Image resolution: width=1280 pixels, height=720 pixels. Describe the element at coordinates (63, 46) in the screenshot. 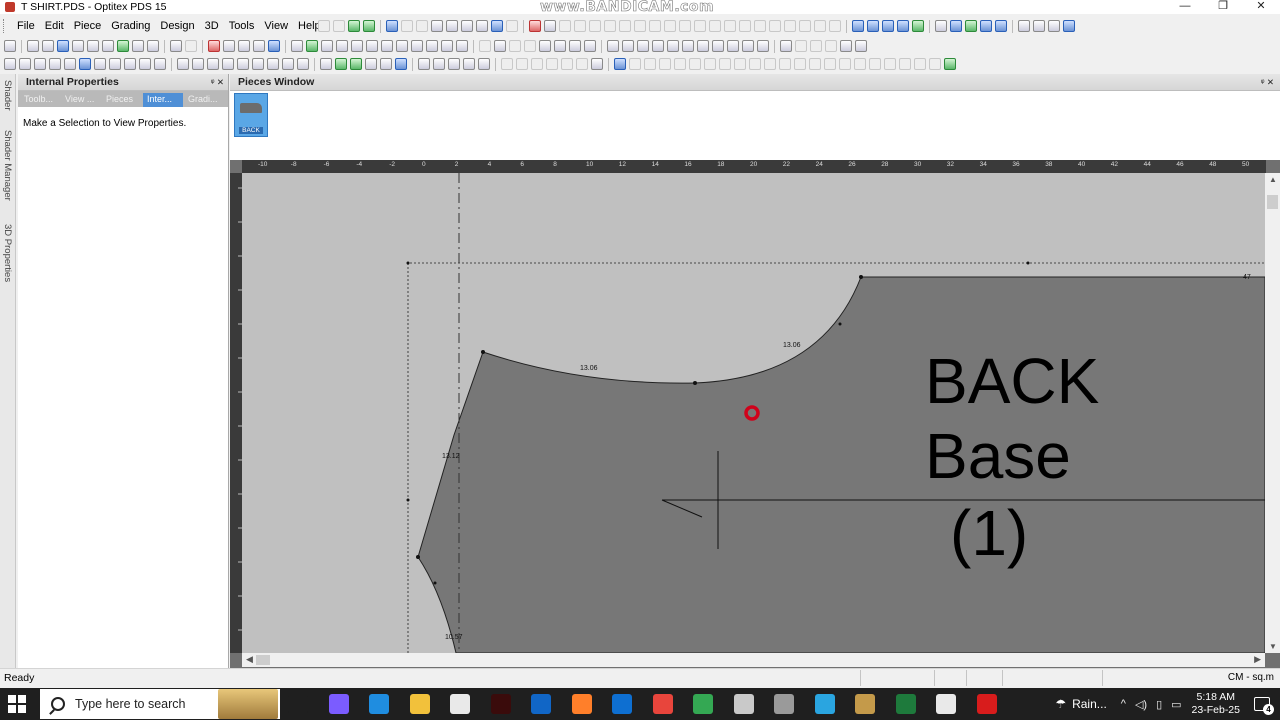

I see `save-icon` at that location.